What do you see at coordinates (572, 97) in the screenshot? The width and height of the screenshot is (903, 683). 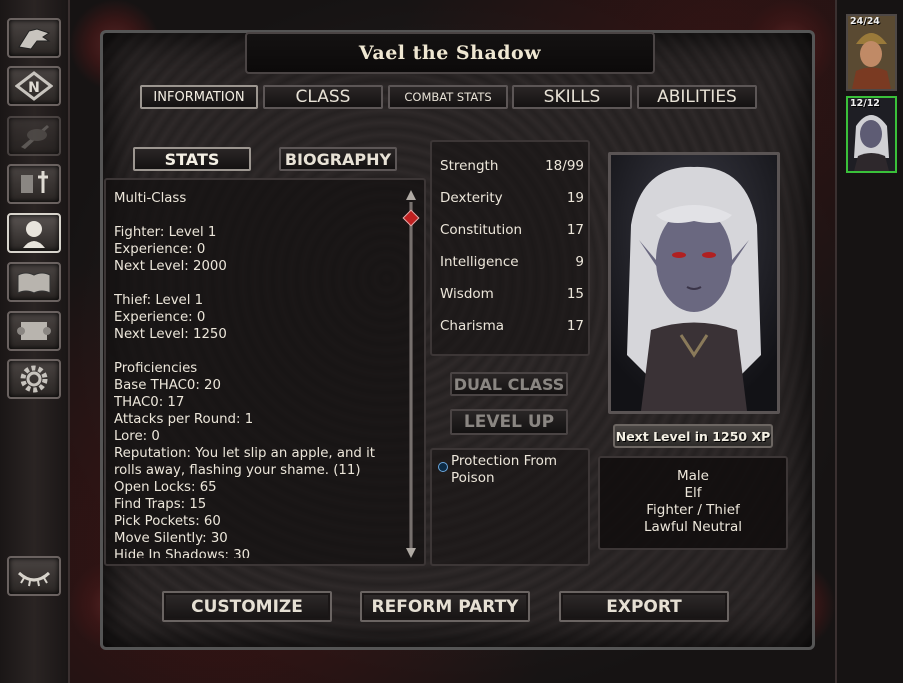 I see `tab-skills: SKILLS` at bounding box center [572, 97].